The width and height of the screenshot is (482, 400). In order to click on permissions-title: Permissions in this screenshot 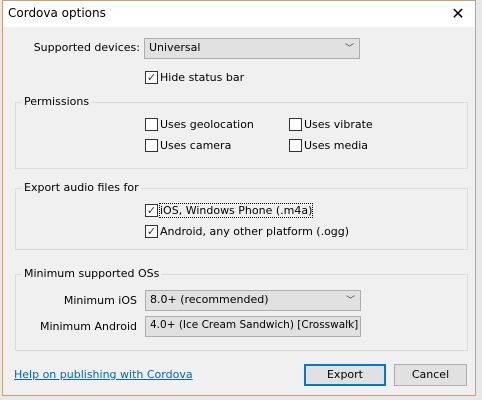, I will do `click(57, 101)`.